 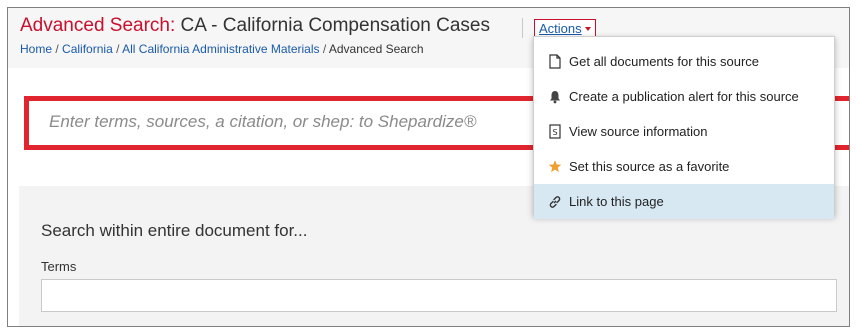 I want to click on breadcrumb-california: California, so click(x=87, y=49).